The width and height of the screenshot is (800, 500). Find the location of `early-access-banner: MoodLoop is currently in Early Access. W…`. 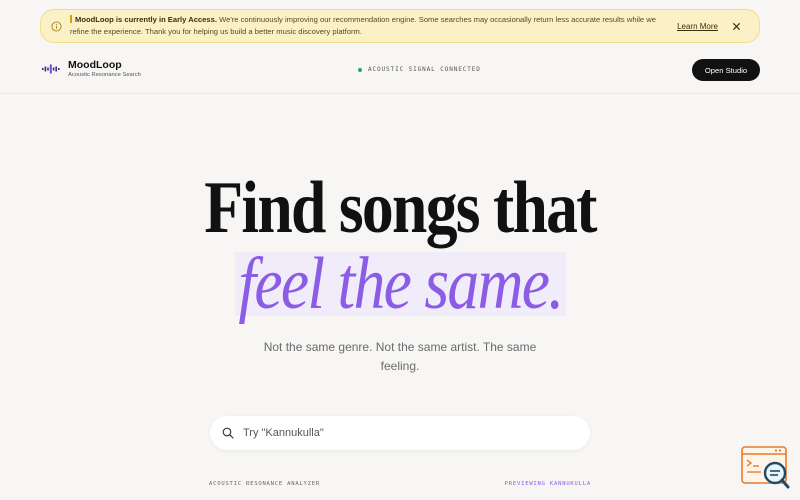

early-access-banner: MoodLoop is currently in Early Access. W… is located at coordinates (400, 26).